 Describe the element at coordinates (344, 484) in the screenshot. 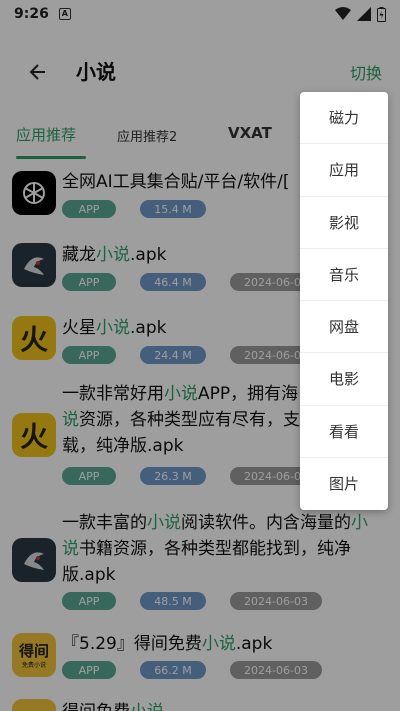

I see `menu-item-image: 图片` at that location.